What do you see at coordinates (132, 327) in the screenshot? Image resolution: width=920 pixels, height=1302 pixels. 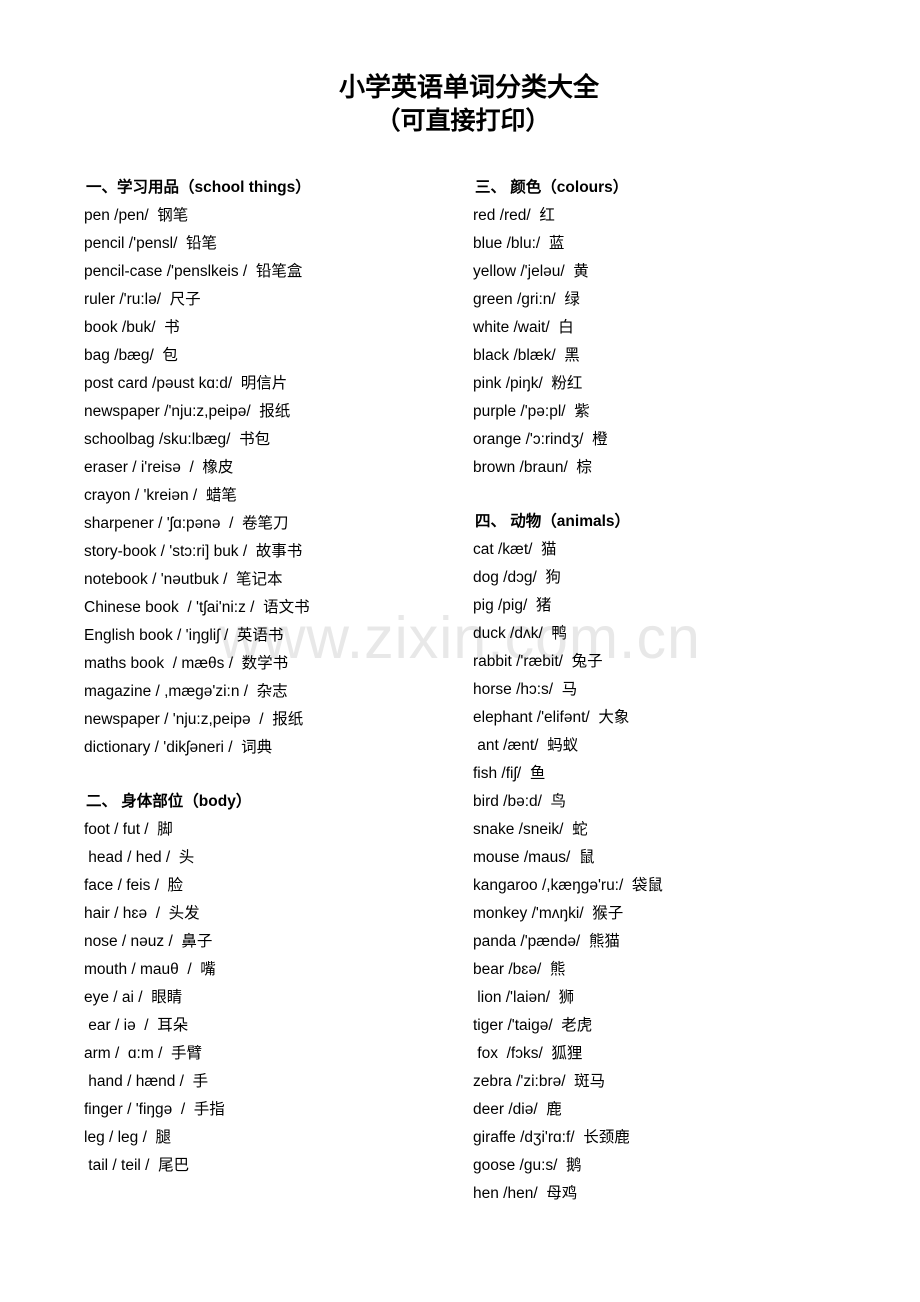 I see `word-entry: book /buk/ 书` at bounding box center [132, 327].